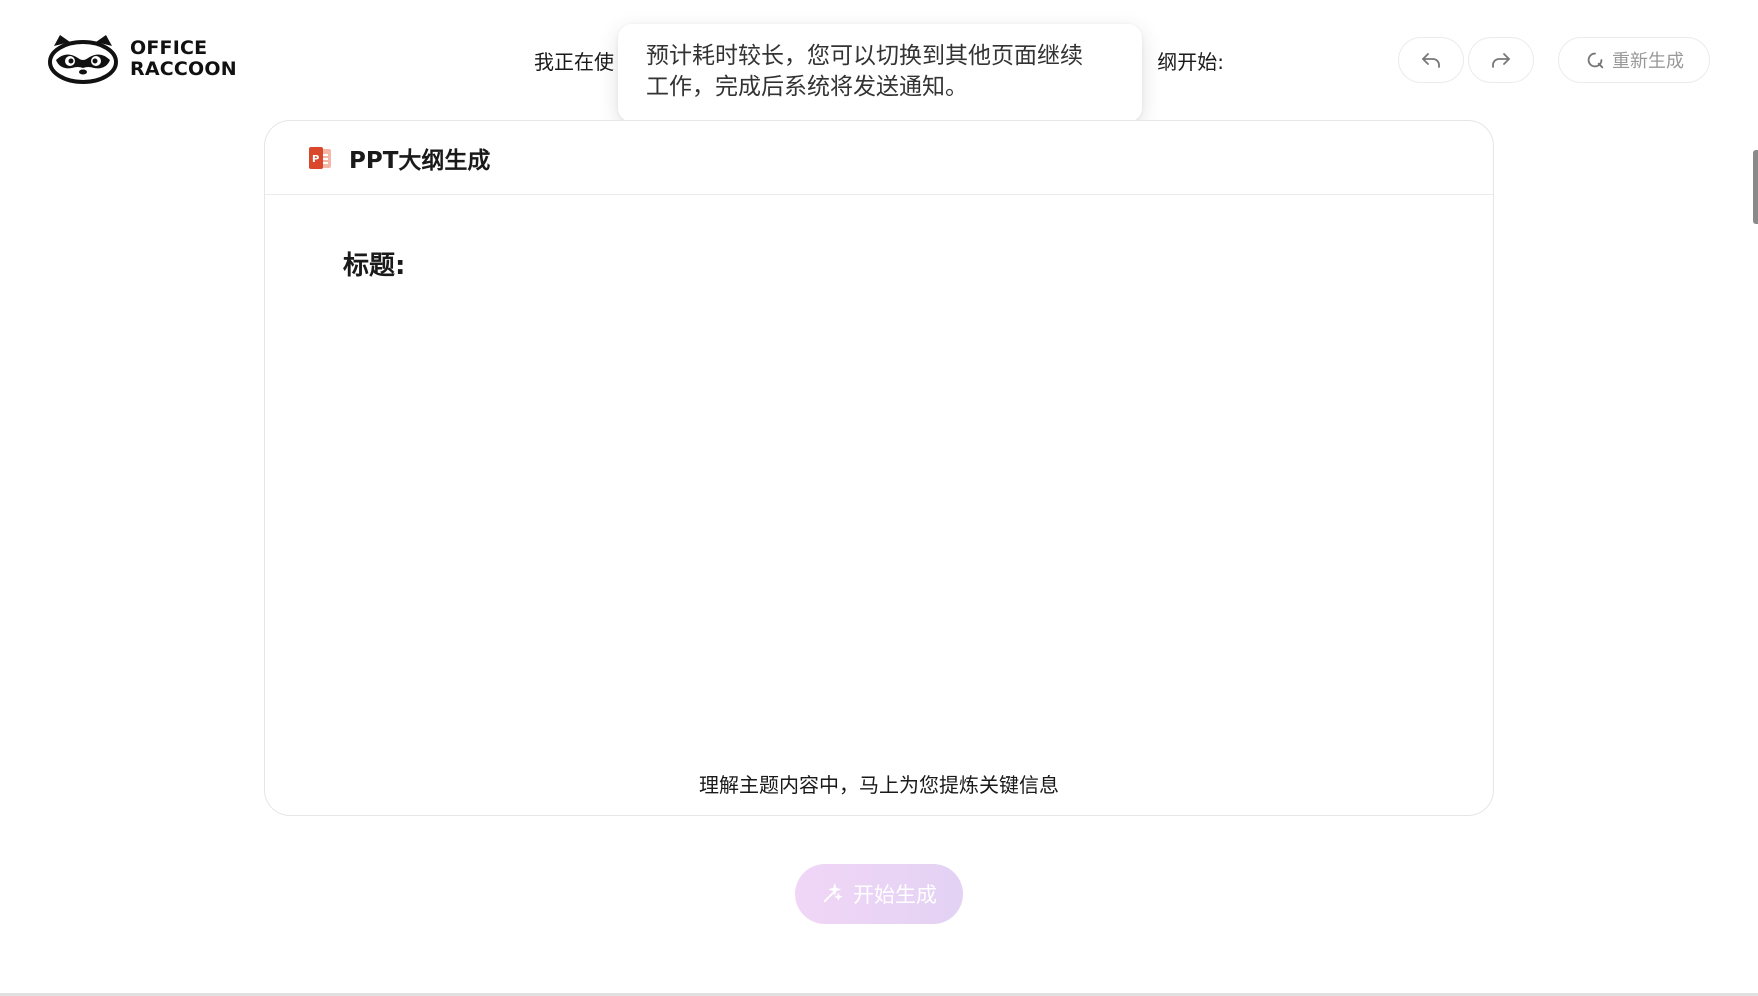  I want to click on toast-notification: 预计耗时较长，您可以切换到其他页面继续 工作，完成后系统将发送通知。, so click(880, 73).